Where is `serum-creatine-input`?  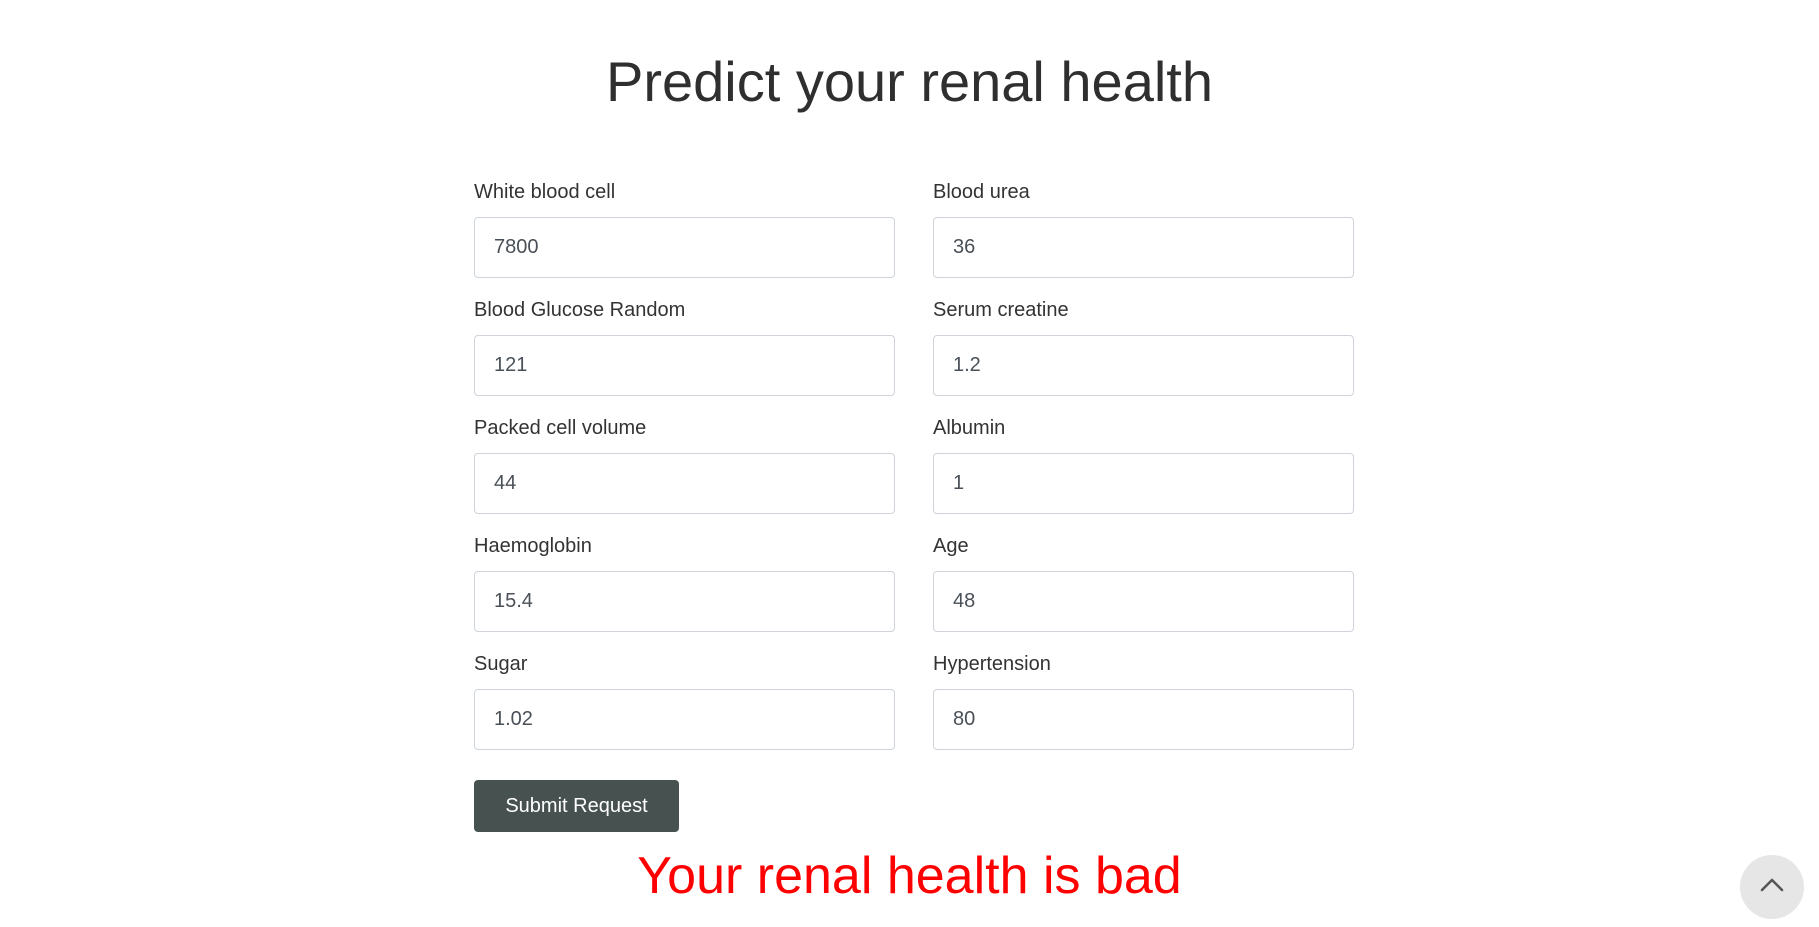
serum-creatine-input is located at coordinates (1143, 365).